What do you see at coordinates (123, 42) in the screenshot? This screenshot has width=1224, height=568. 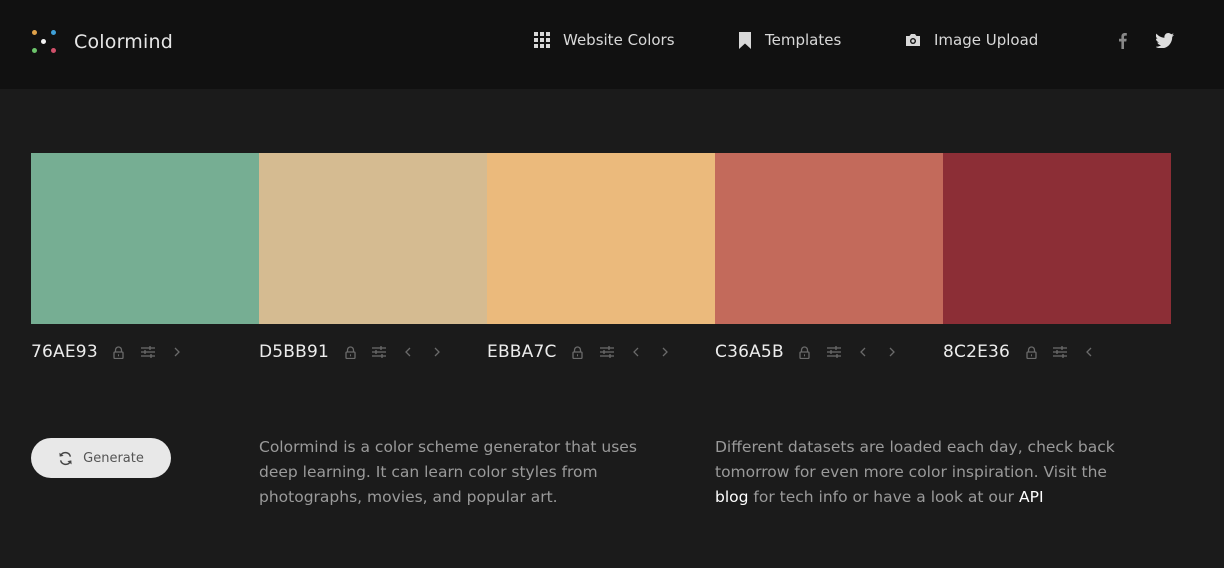 I see `brand-name: Colormind` at bounding box center [123, 42].